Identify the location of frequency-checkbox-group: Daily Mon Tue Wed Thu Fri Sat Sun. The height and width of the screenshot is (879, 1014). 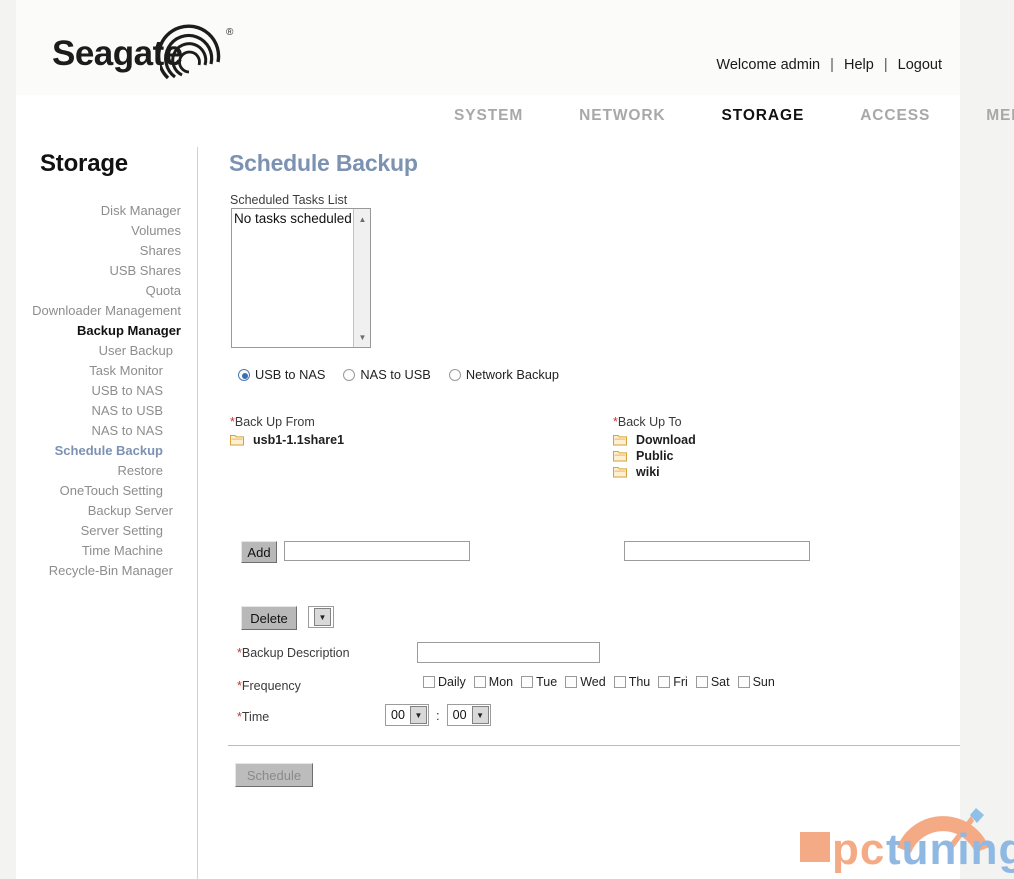
(603, 682).